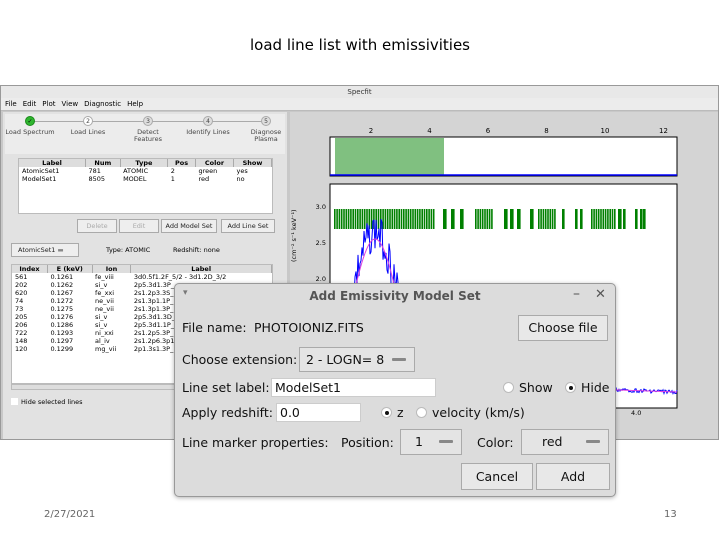 This screenshot has width=720, height=540. I want to click on table-cell: 0.1299, so click(62, 349).